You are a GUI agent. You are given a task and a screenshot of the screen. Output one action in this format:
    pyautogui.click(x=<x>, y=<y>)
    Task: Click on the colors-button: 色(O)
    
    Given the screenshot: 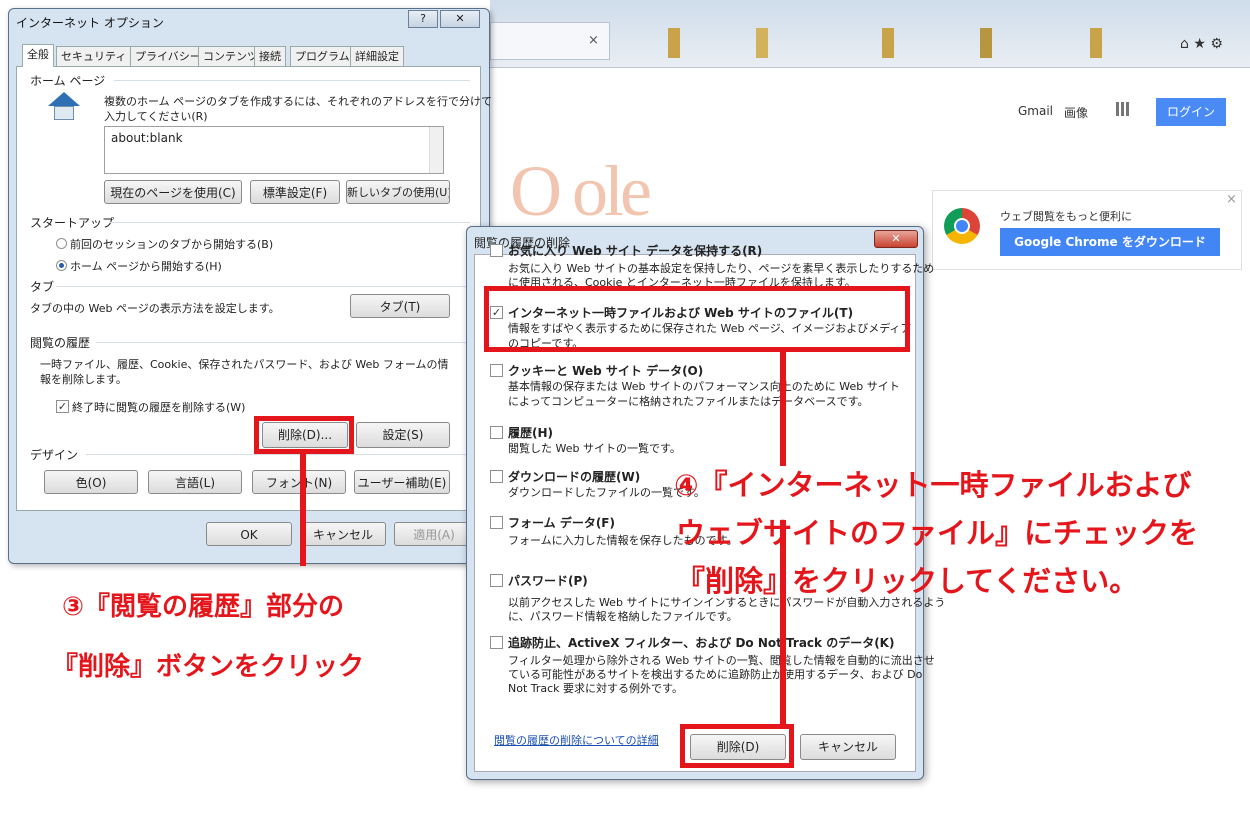 What is the action you would take?
    pyautogui.click(x=91, y=482)
    